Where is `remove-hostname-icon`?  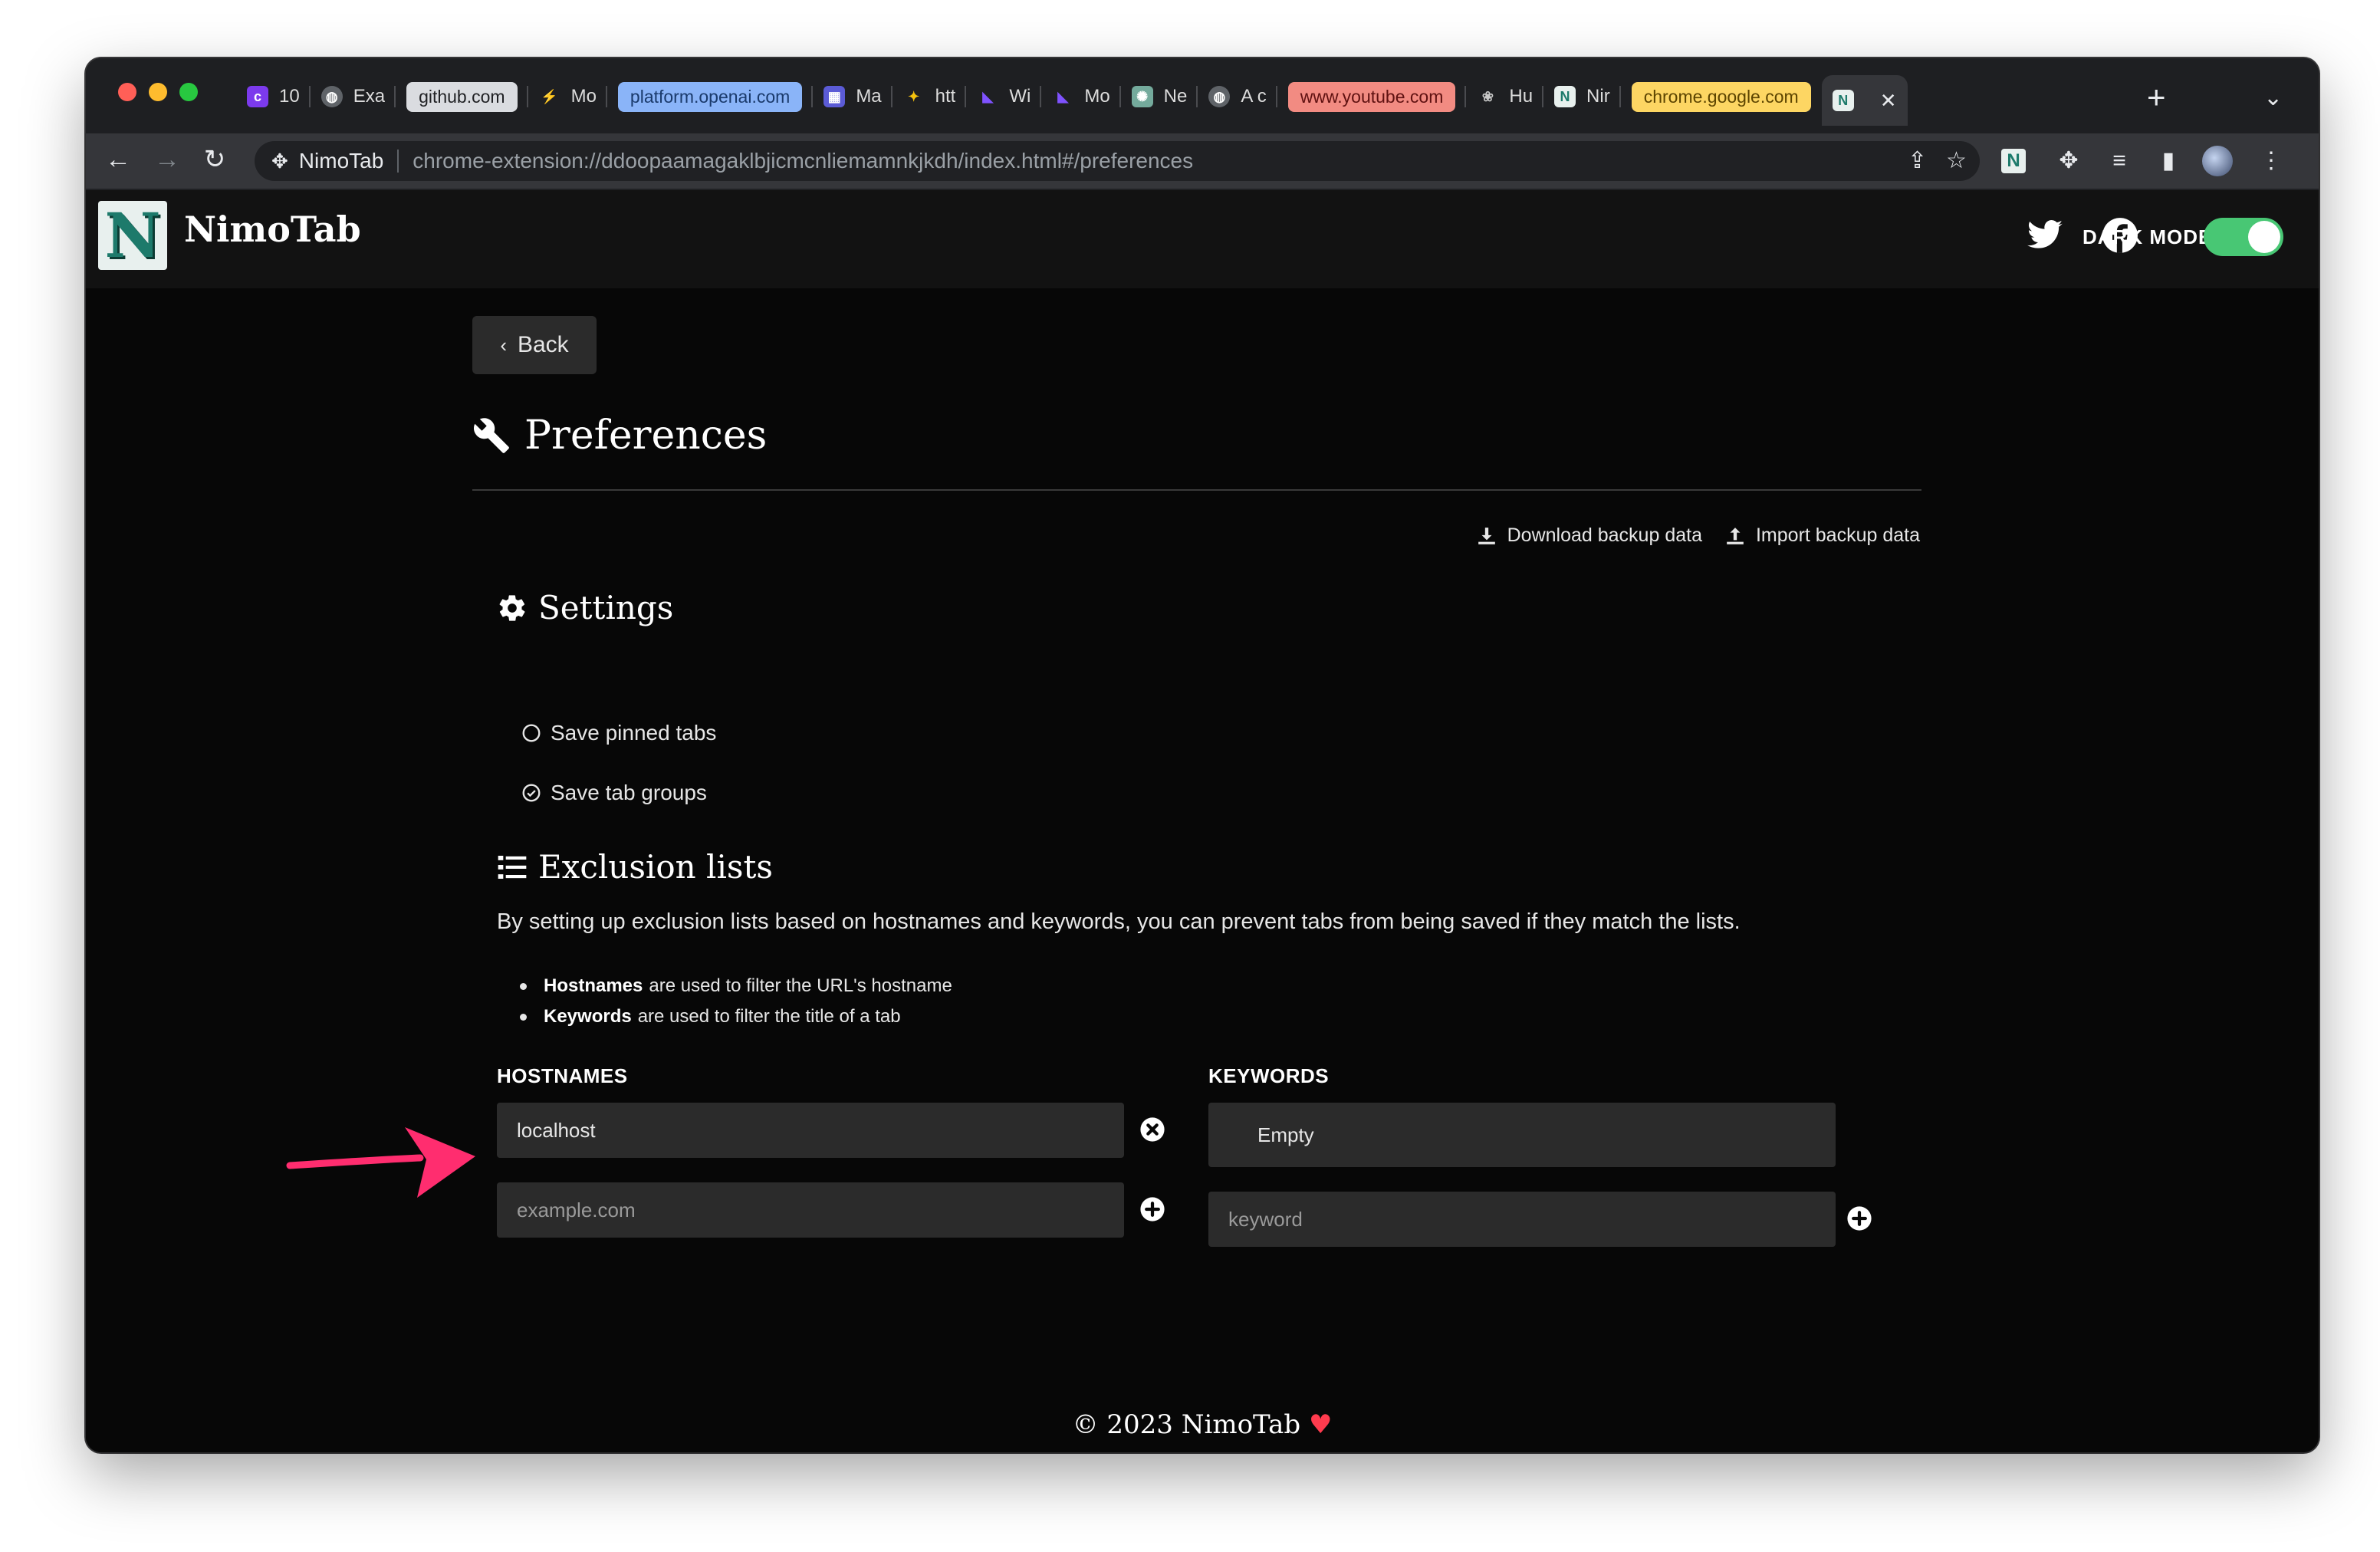 remove-hostname-icon is located at coordinates (1152, 1129).